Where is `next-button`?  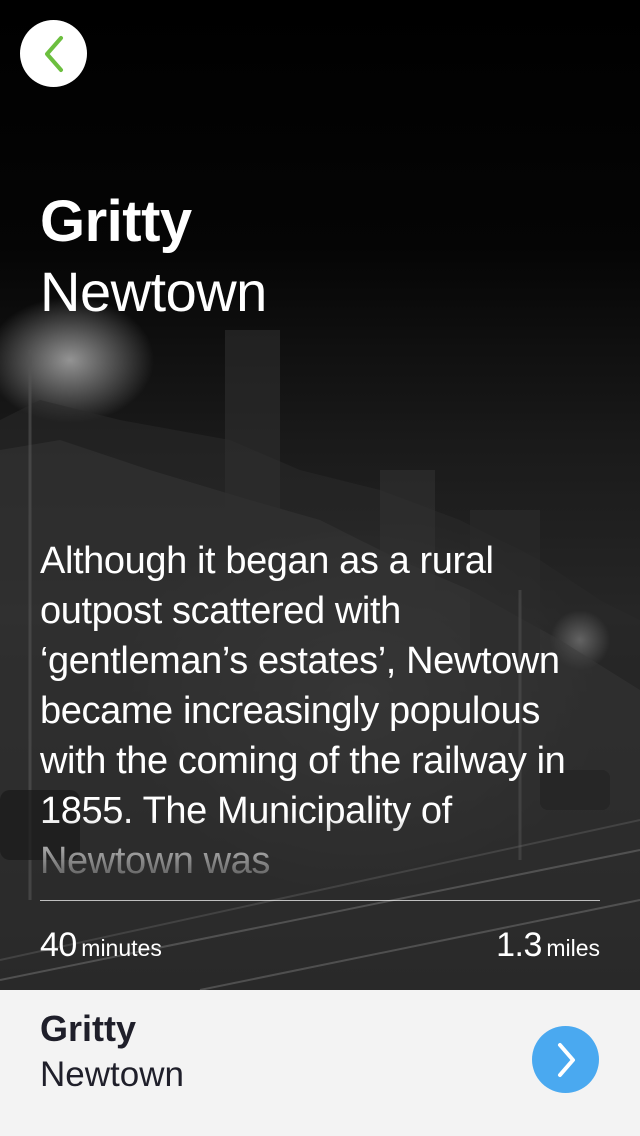
next-button is located at coordinates (565, 1059).